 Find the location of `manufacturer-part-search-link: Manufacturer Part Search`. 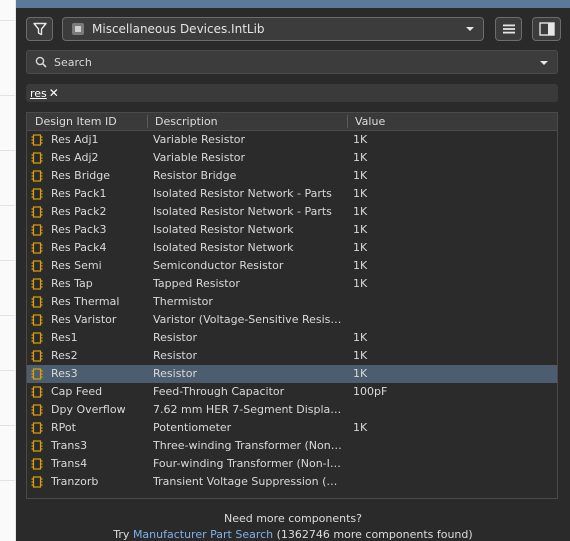

manufacturer-part-search-link: Manufacturer Part Search is located at coordinates (203, 534).